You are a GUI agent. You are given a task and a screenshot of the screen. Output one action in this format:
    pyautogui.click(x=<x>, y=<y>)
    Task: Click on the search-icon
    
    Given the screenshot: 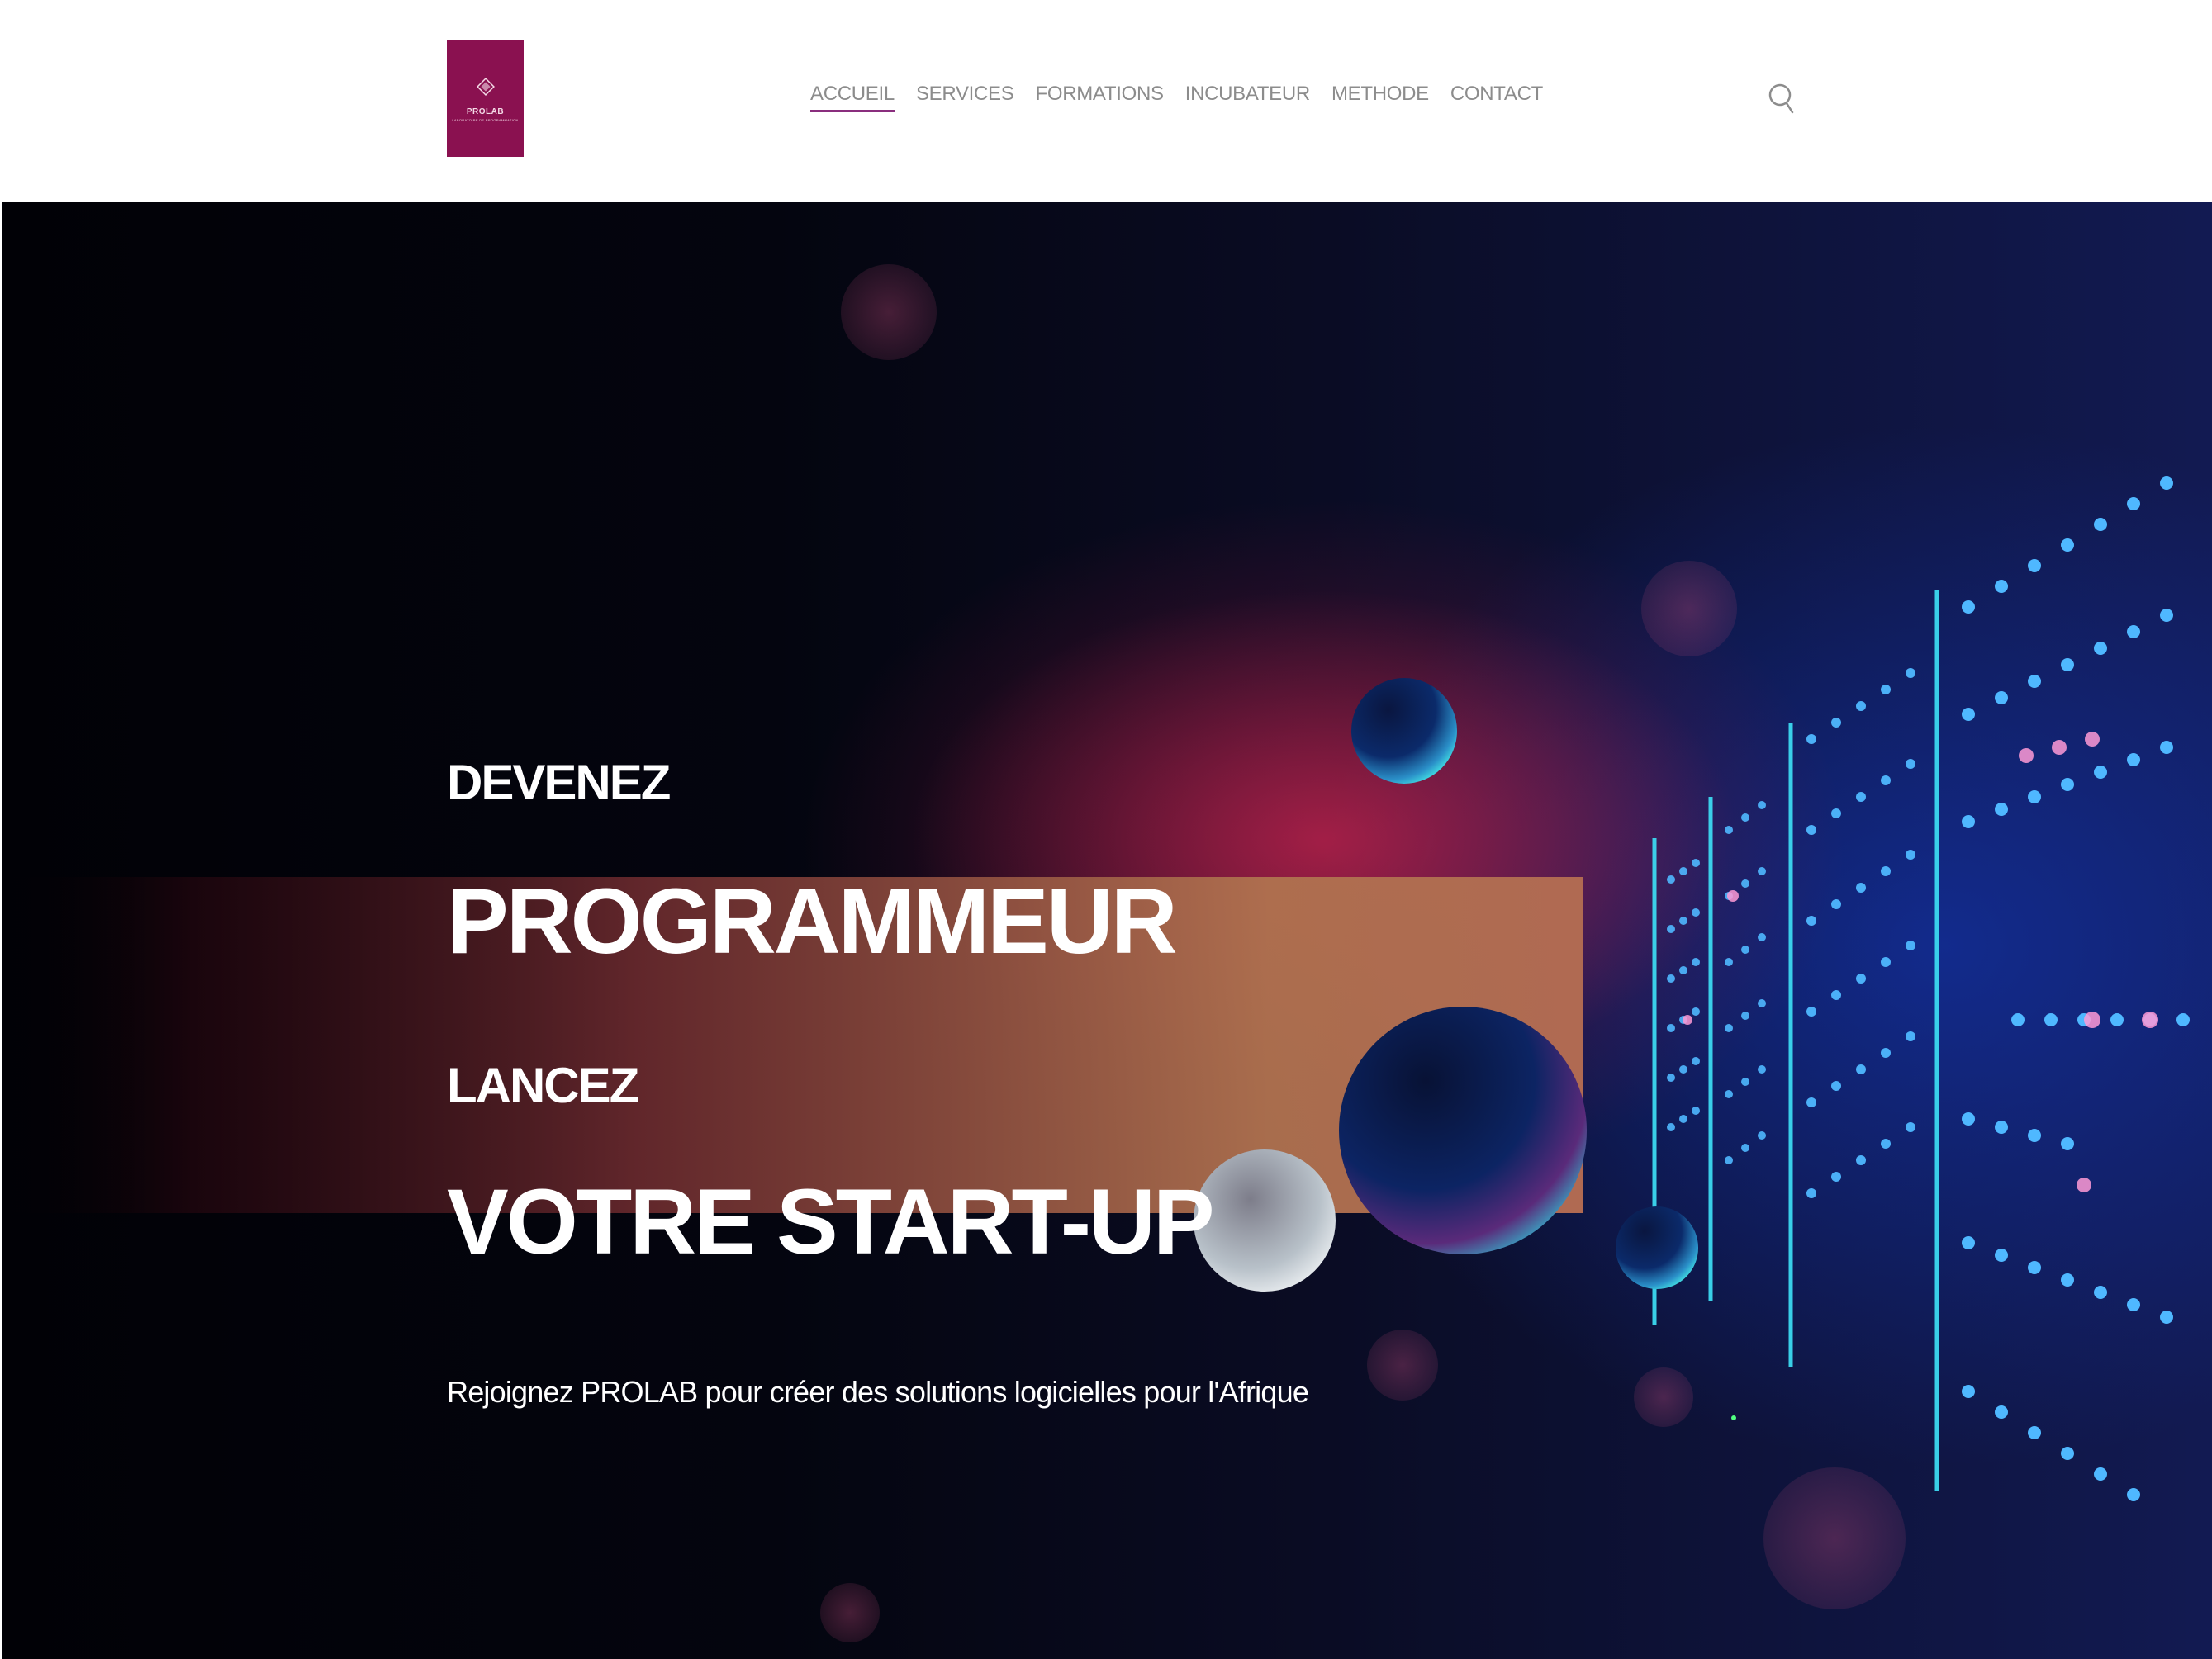 What is the action you would take?
    pyautogui.click(x=1781, y=99)
    